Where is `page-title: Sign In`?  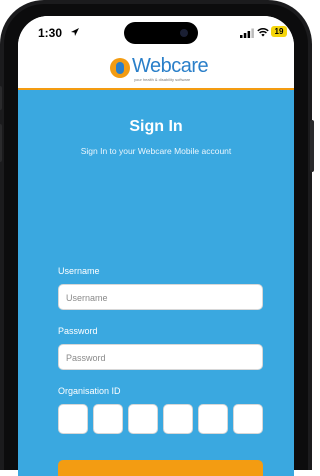
page-title: Sign In is located at coordinates (156, 126).